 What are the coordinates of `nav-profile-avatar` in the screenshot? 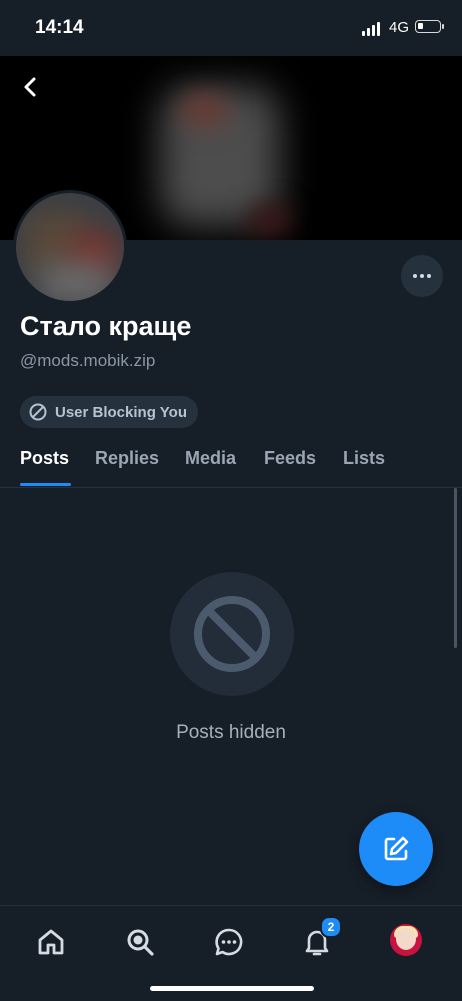 It's located at (406, 940).